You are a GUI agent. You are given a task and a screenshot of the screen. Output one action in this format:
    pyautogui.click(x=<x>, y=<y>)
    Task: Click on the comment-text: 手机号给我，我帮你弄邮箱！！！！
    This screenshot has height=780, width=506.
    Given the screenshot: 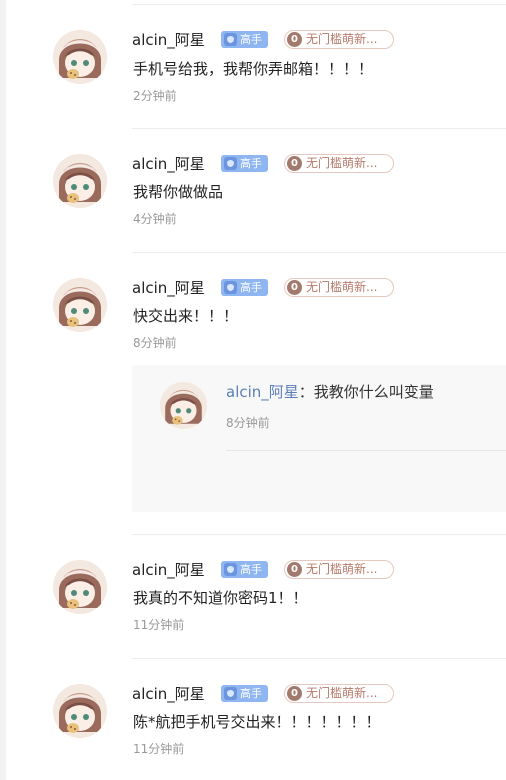 What is the action you would take?
    pyautogui.click(x=253, y=69)
    